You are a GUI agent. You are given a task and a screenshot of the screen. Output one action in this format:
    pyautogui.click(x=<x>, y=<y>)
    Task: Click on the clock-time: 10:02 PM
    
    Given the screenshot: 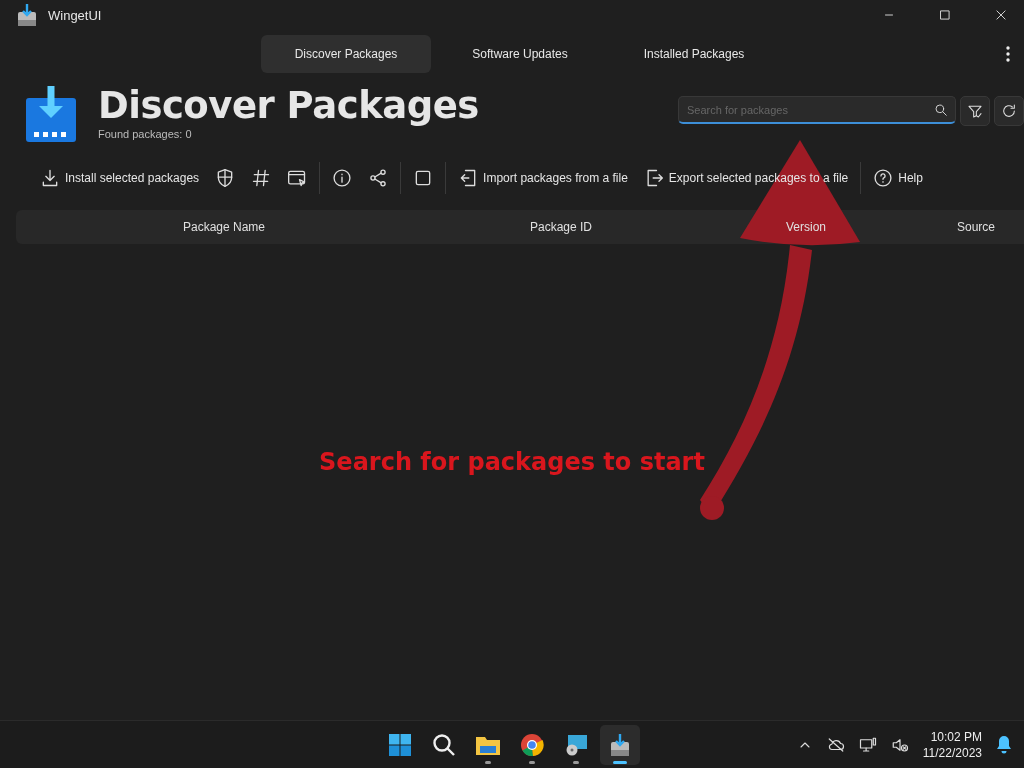 What is the action you would take?
    pyautogui.click(x=956, y=736)
    